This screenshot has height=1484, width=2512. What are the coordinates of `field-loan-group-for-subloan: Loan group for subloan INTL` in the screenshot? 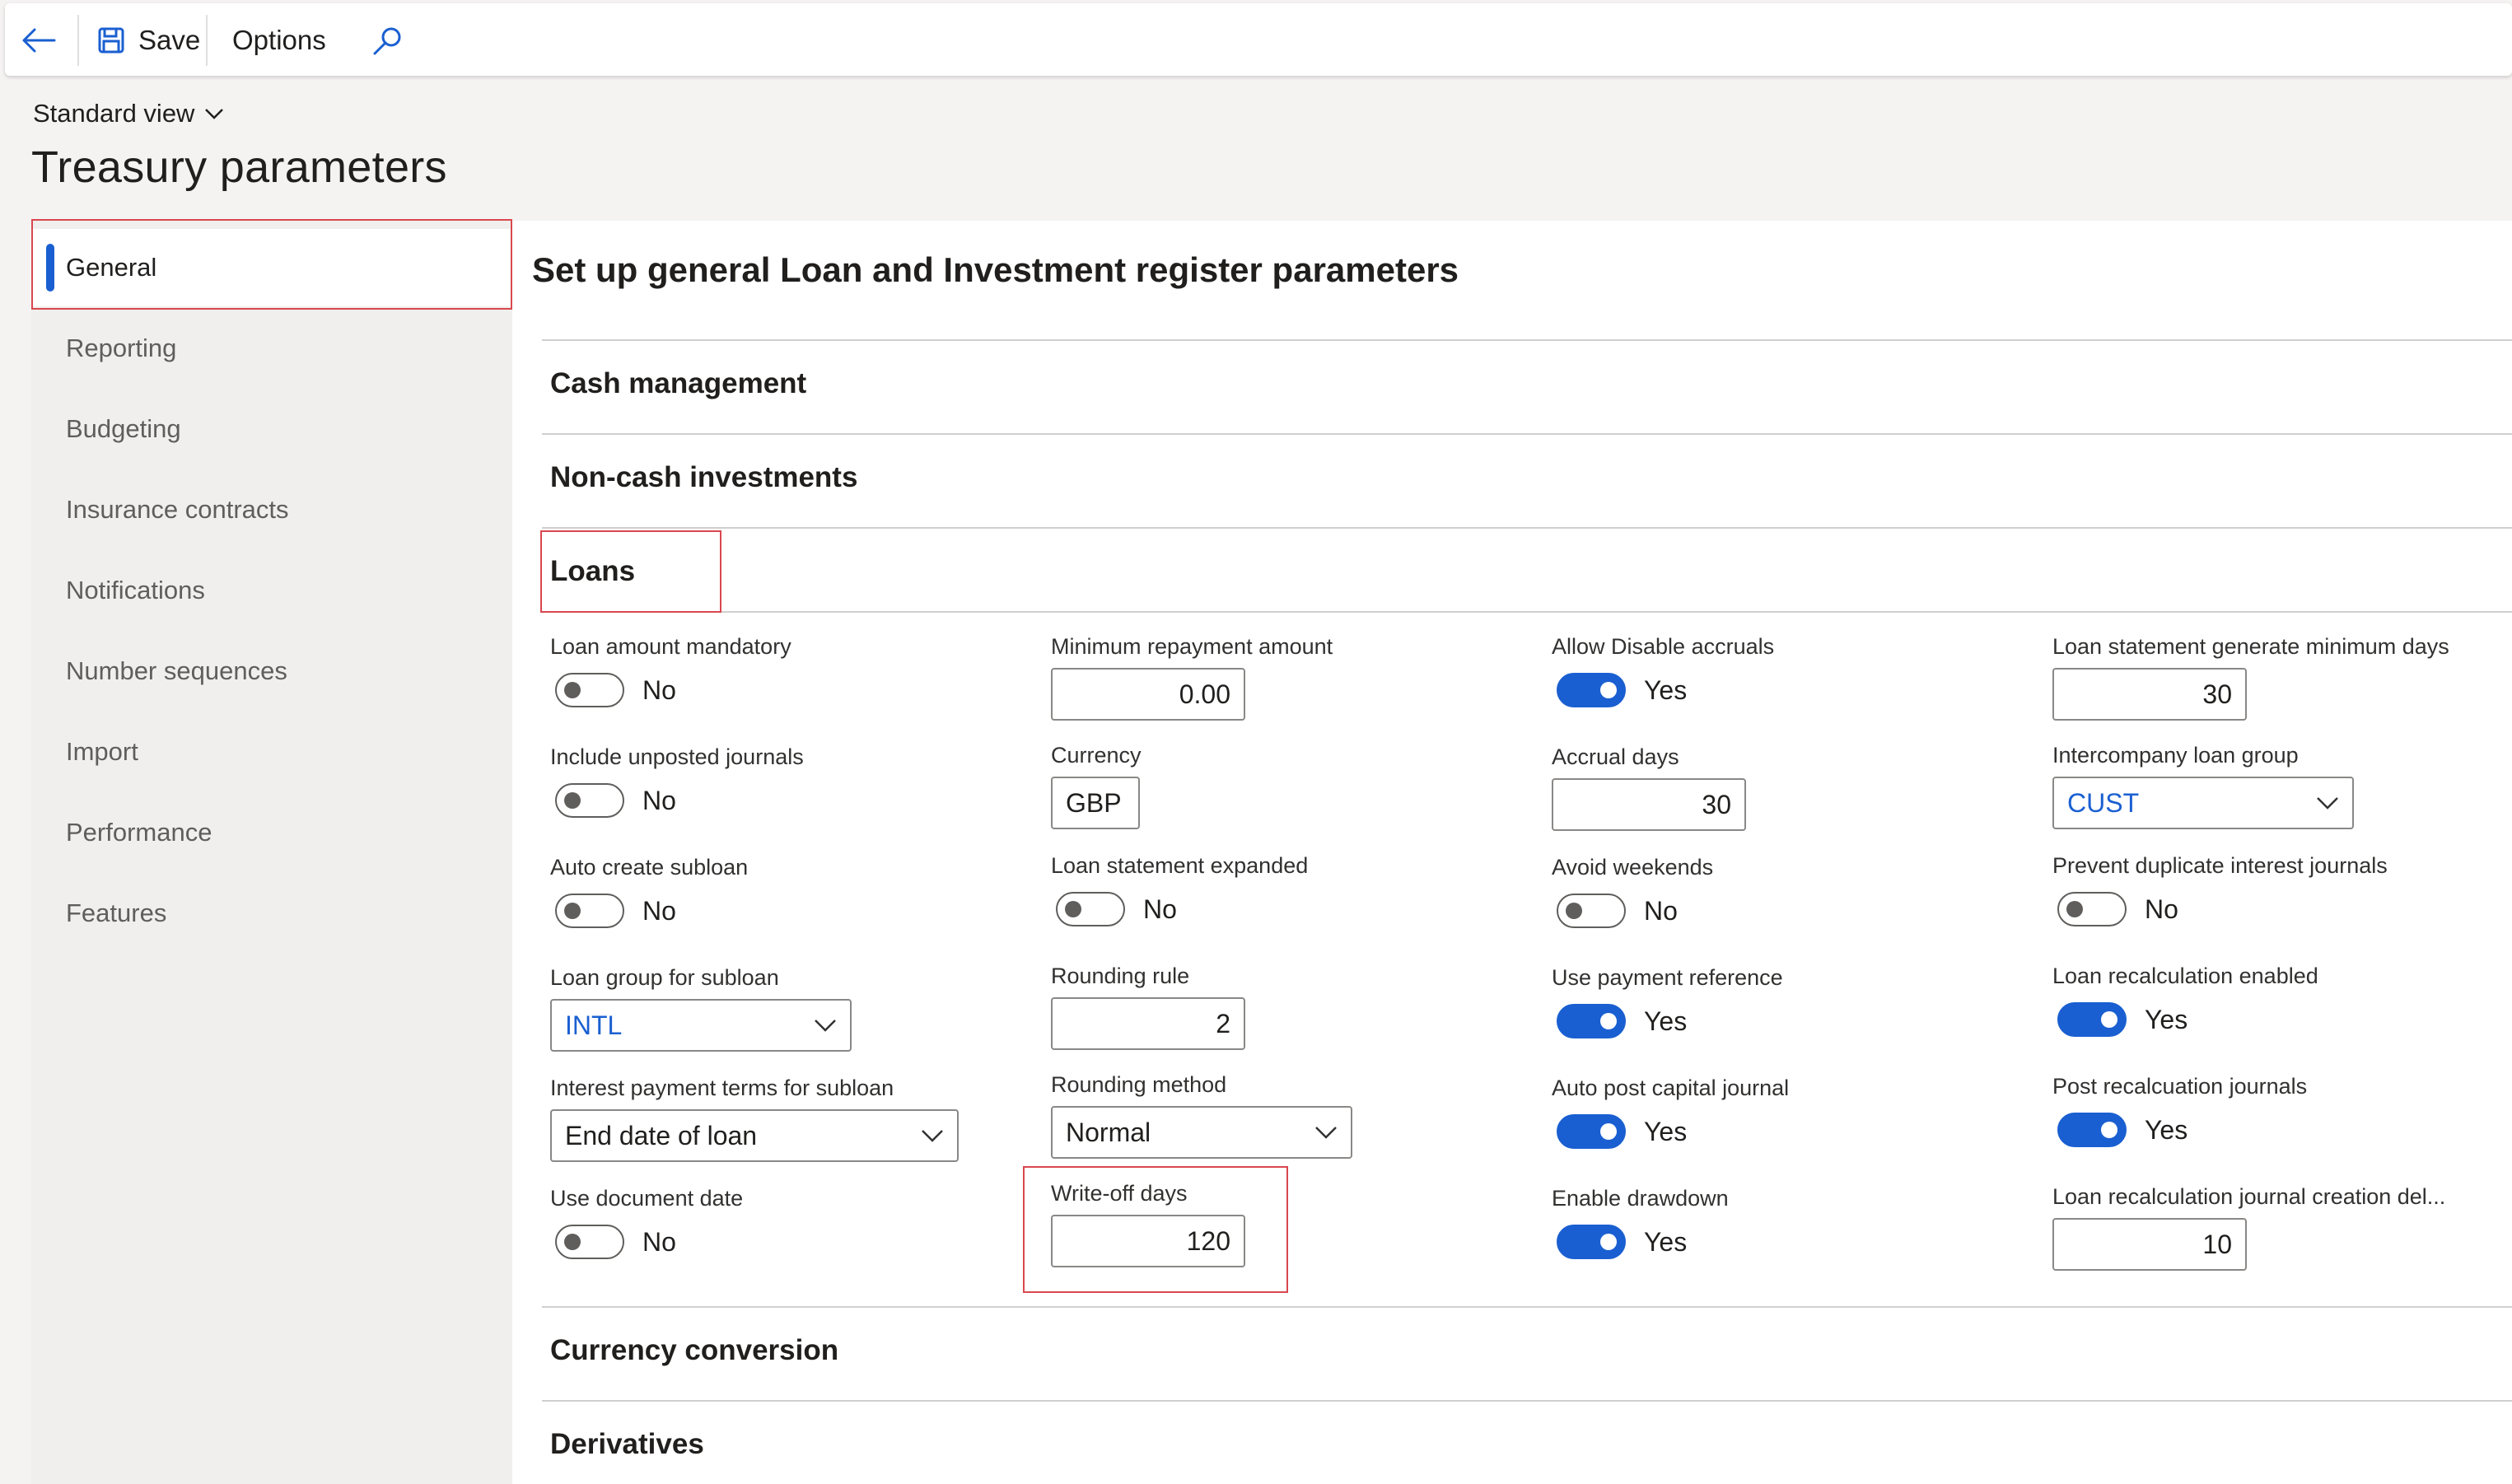 It's located at (701, 1008).